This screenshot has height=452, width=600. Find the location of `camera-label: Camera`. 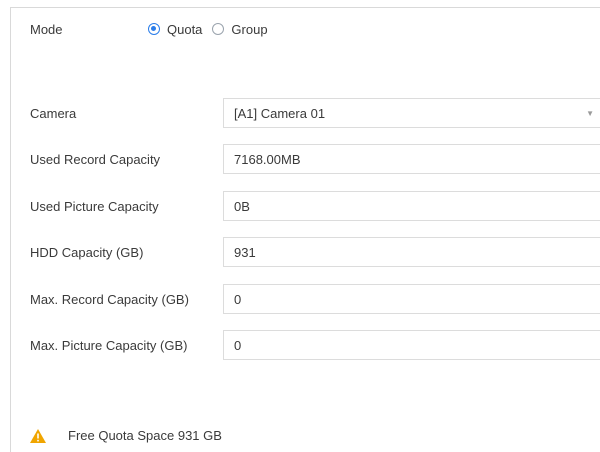

camera-label: Camera is located at coordinates (53, 113).